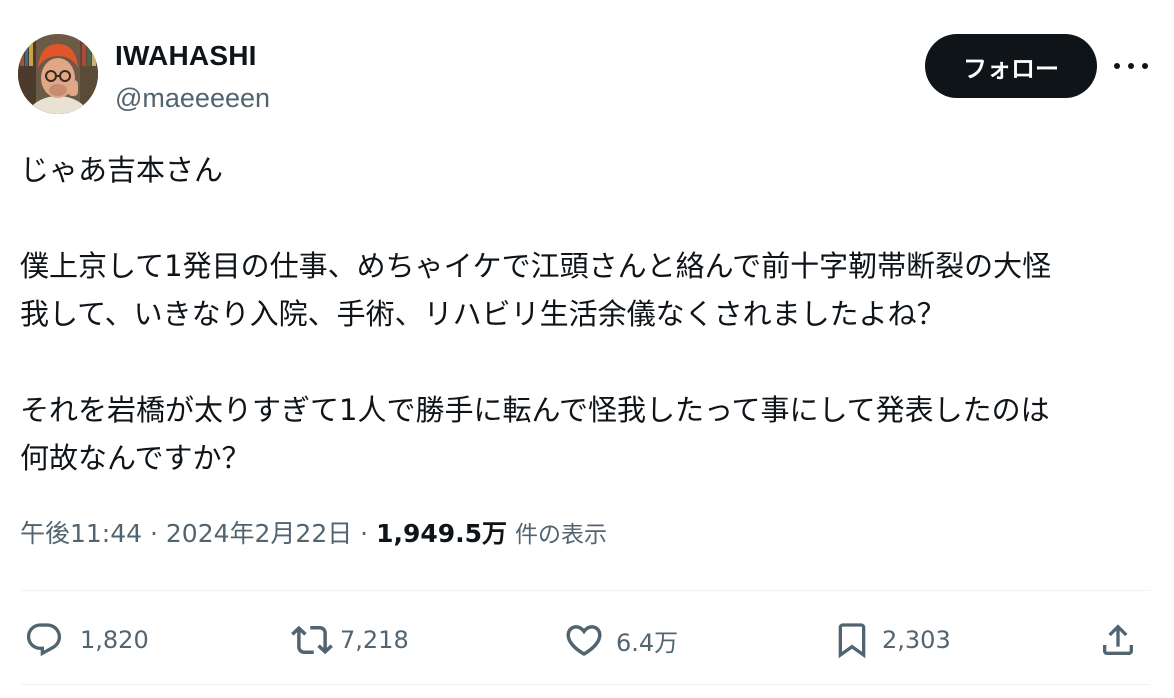  What do you see at coordinates (135, 458) in the screenshot?
I see `tweet-line: 何故なんですか？` at bounding box center [135, 458].